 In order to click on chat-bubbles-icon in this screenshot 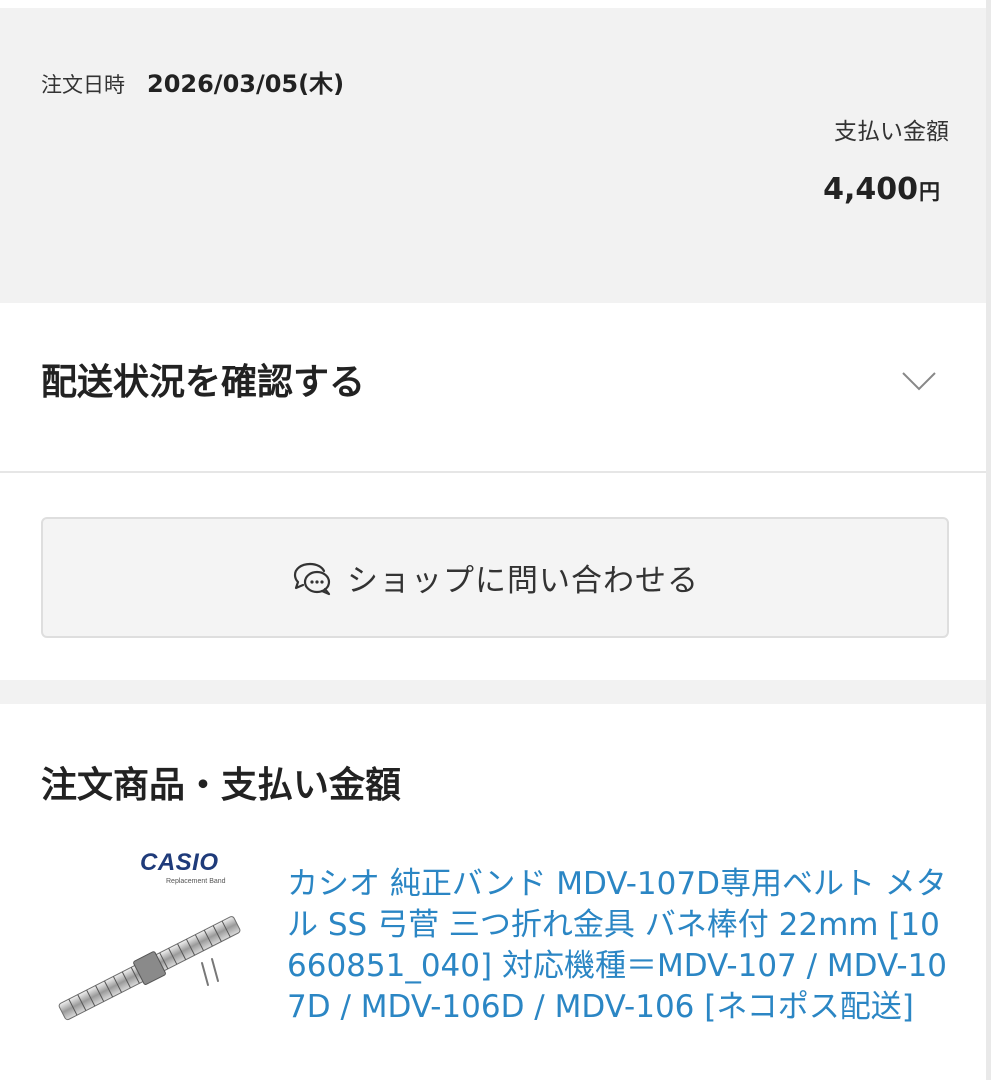, I will do `click(312, 578)`.